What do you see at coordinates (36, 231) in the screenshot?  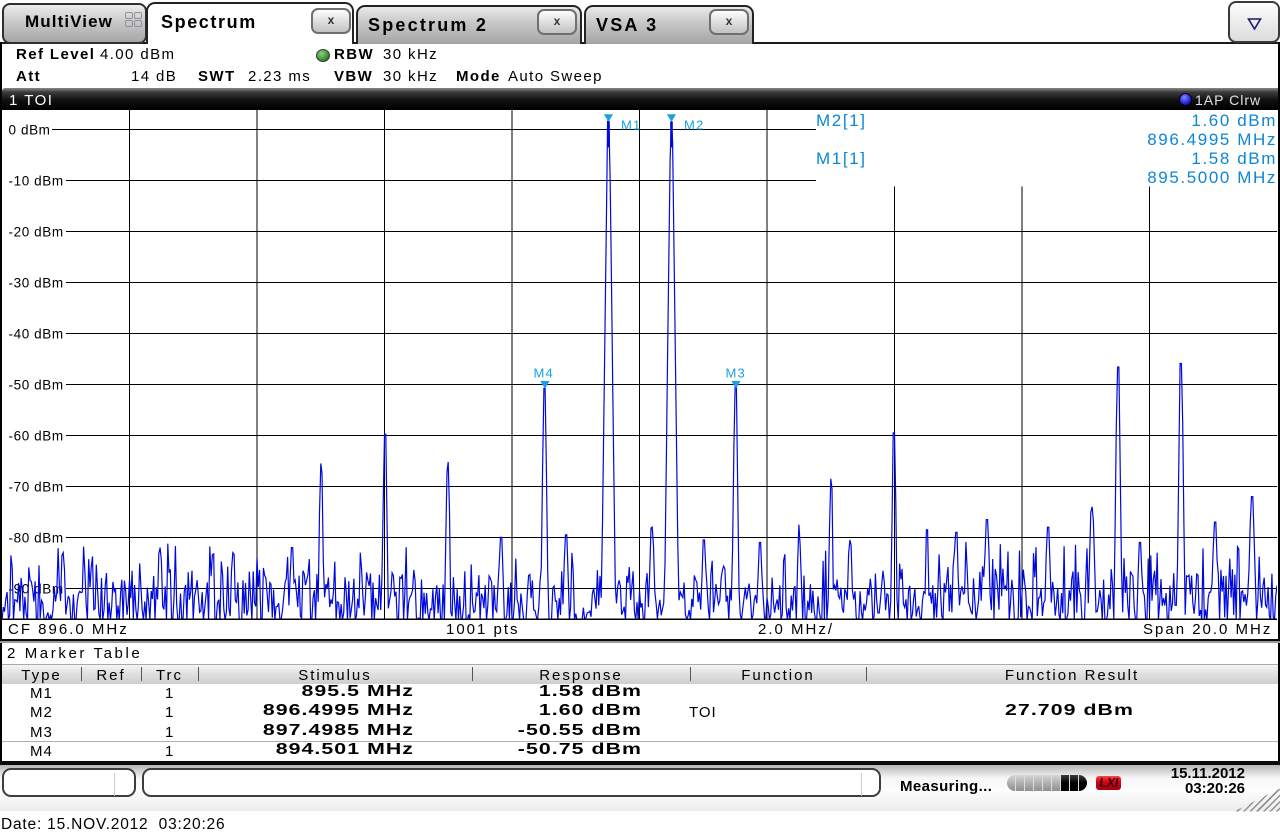 I see `svg-text: -20 dBm` at bounding box center [36, 231].